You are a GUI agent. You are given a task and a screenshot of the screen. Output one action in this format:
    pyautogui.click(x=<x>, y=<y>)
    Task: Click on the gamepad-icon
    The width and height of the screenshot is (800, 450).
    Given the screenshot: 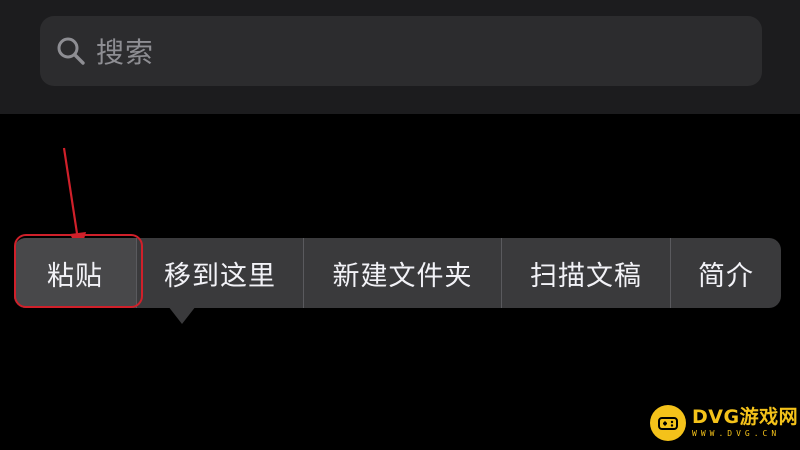 What is the action you would take?
    pyautogui.click(x=668, y=423)
    